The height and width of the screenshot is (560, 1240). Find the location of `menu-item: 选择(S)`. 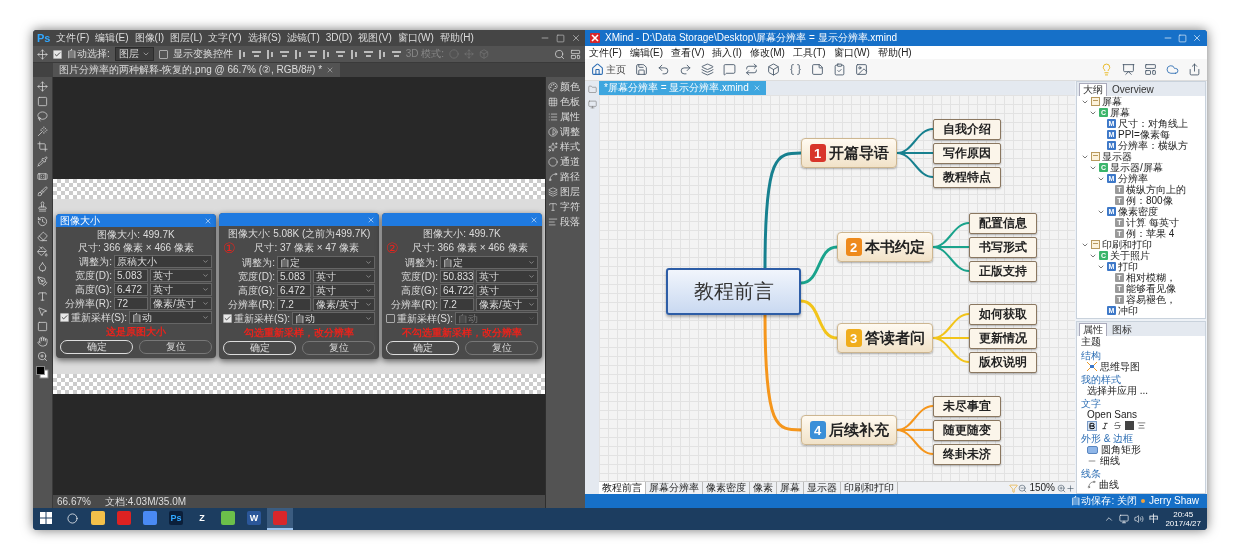

menu-item: 选择(S) is located at coordinates (264, 38).